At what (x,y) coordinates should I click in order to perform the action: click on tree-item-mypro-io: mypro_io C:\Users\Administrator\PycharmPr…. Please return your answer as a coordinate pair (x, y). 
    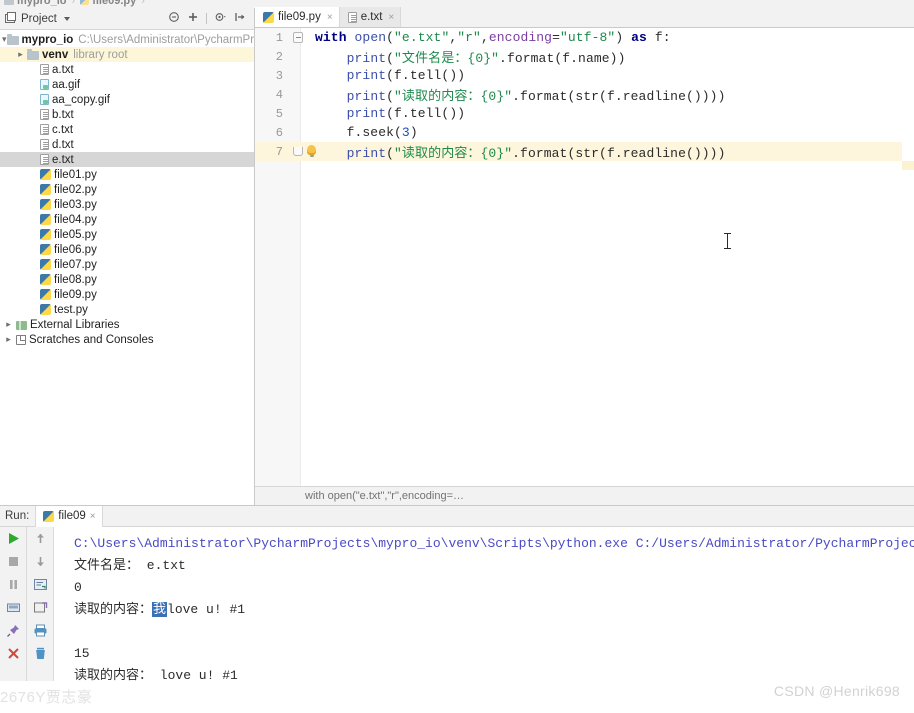
    Looking at the image, I should click on (127, 39).